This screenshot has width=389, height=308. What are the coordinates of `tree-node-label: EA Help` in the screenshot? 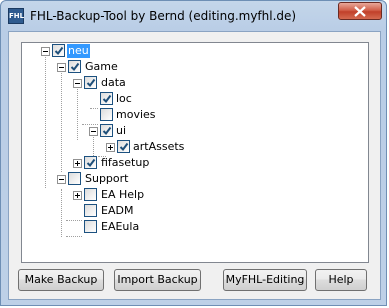 It's located at (122, 195).